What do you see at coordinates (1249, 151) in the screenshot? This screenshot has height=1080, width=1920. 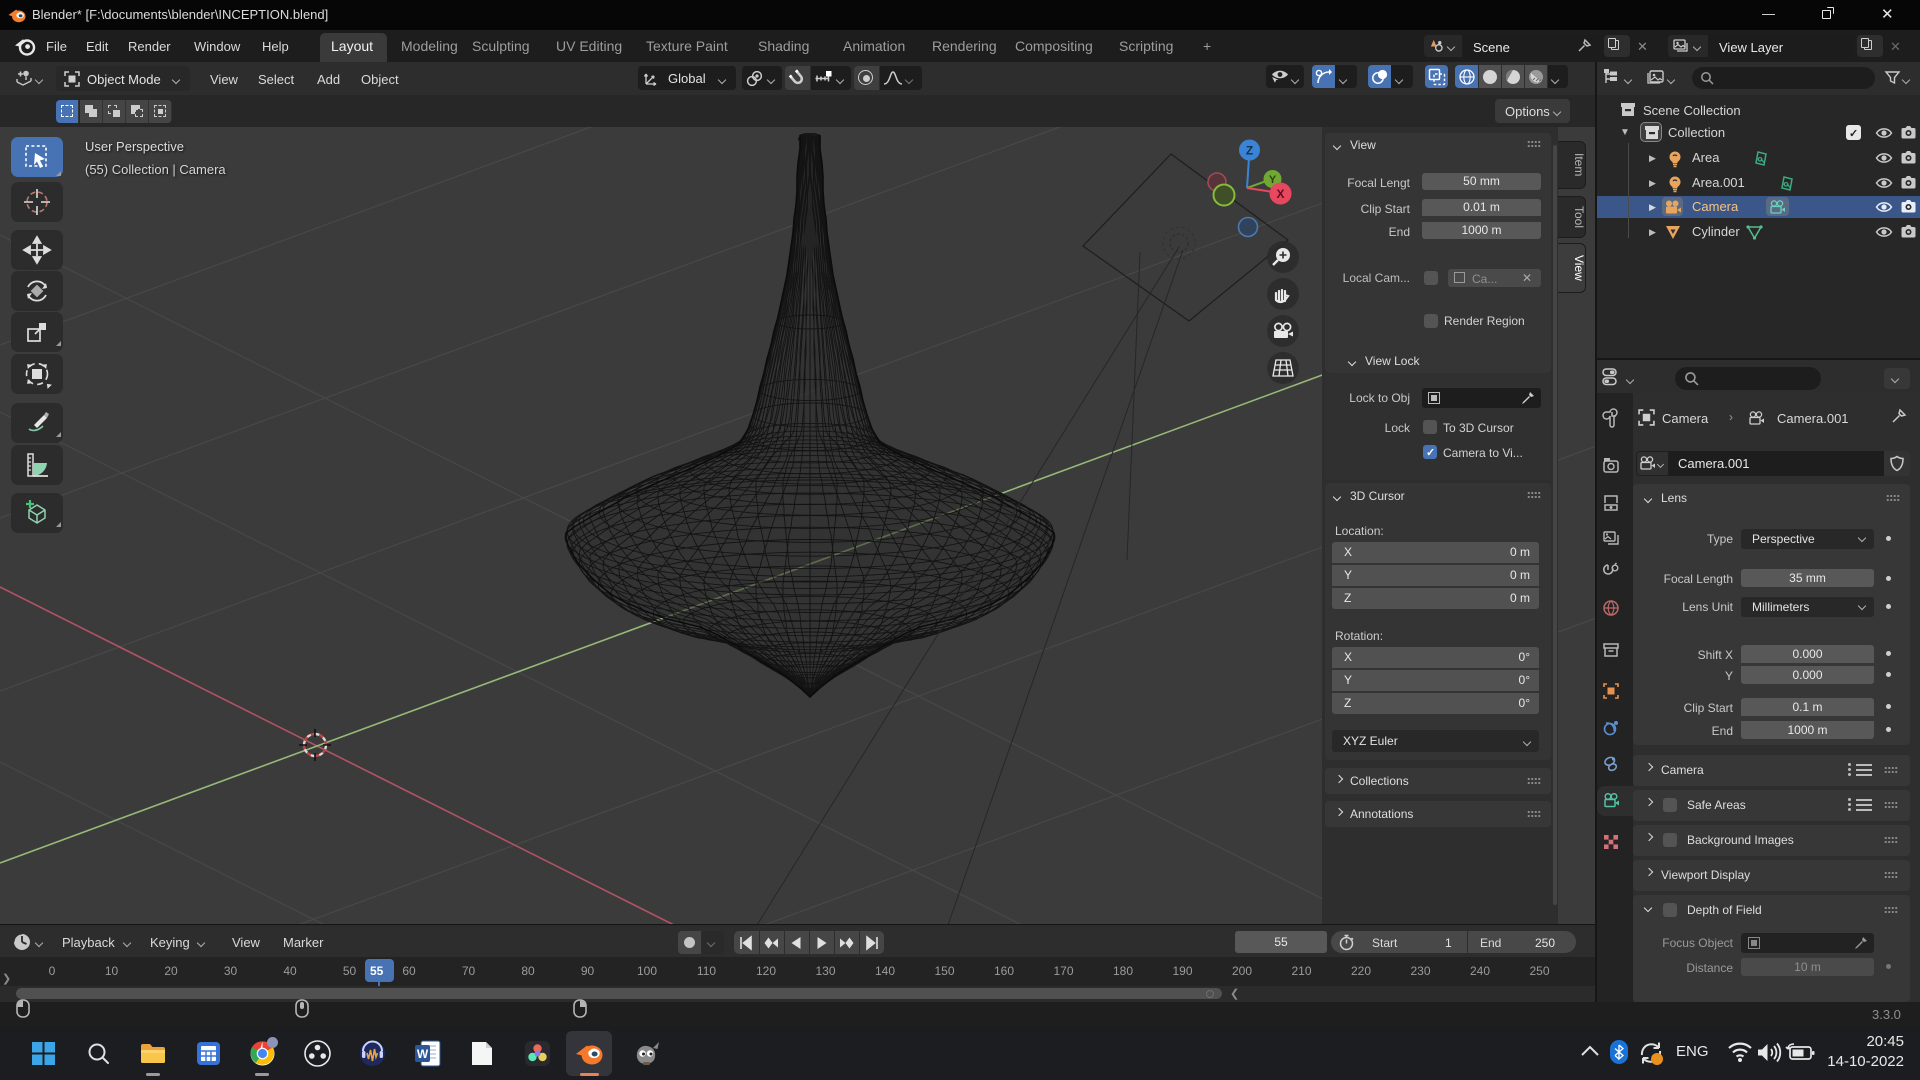 I see `svg-text: Z` at bounding box center [1249, 151].